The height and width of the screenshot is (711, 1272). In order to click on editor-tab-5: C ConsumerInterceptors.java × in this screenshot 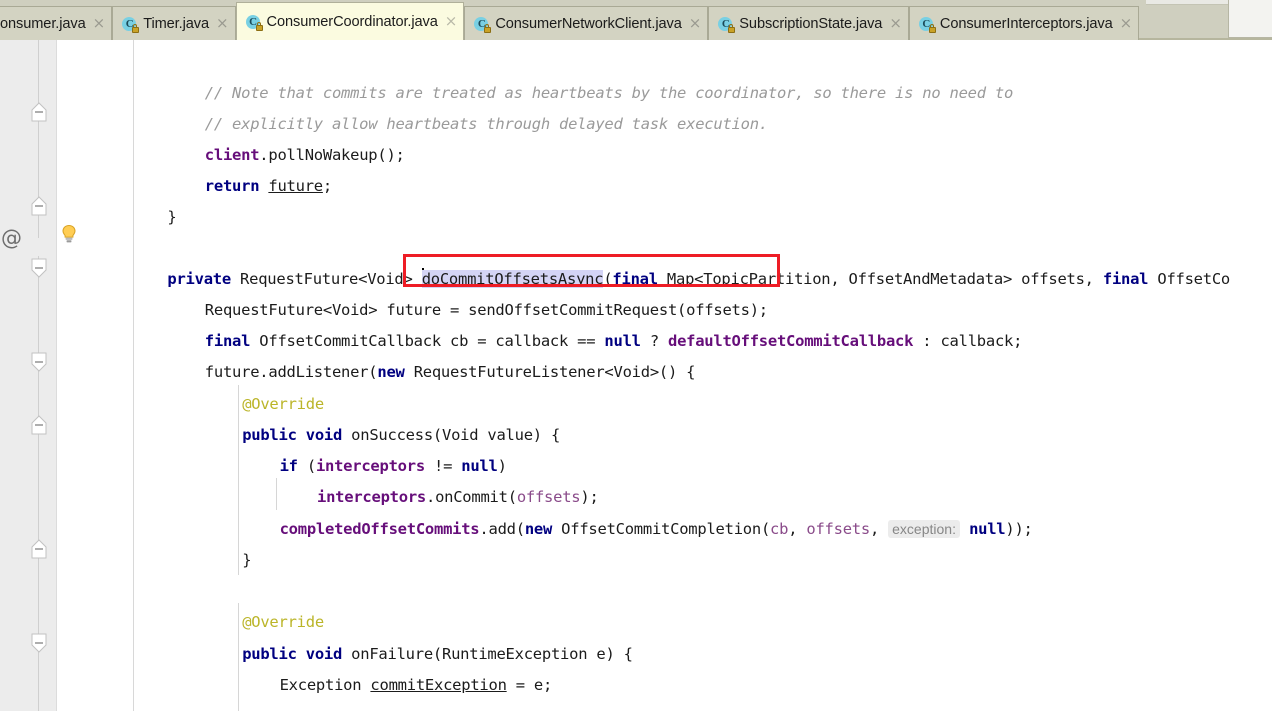, I will do `click(1024, 23)`.